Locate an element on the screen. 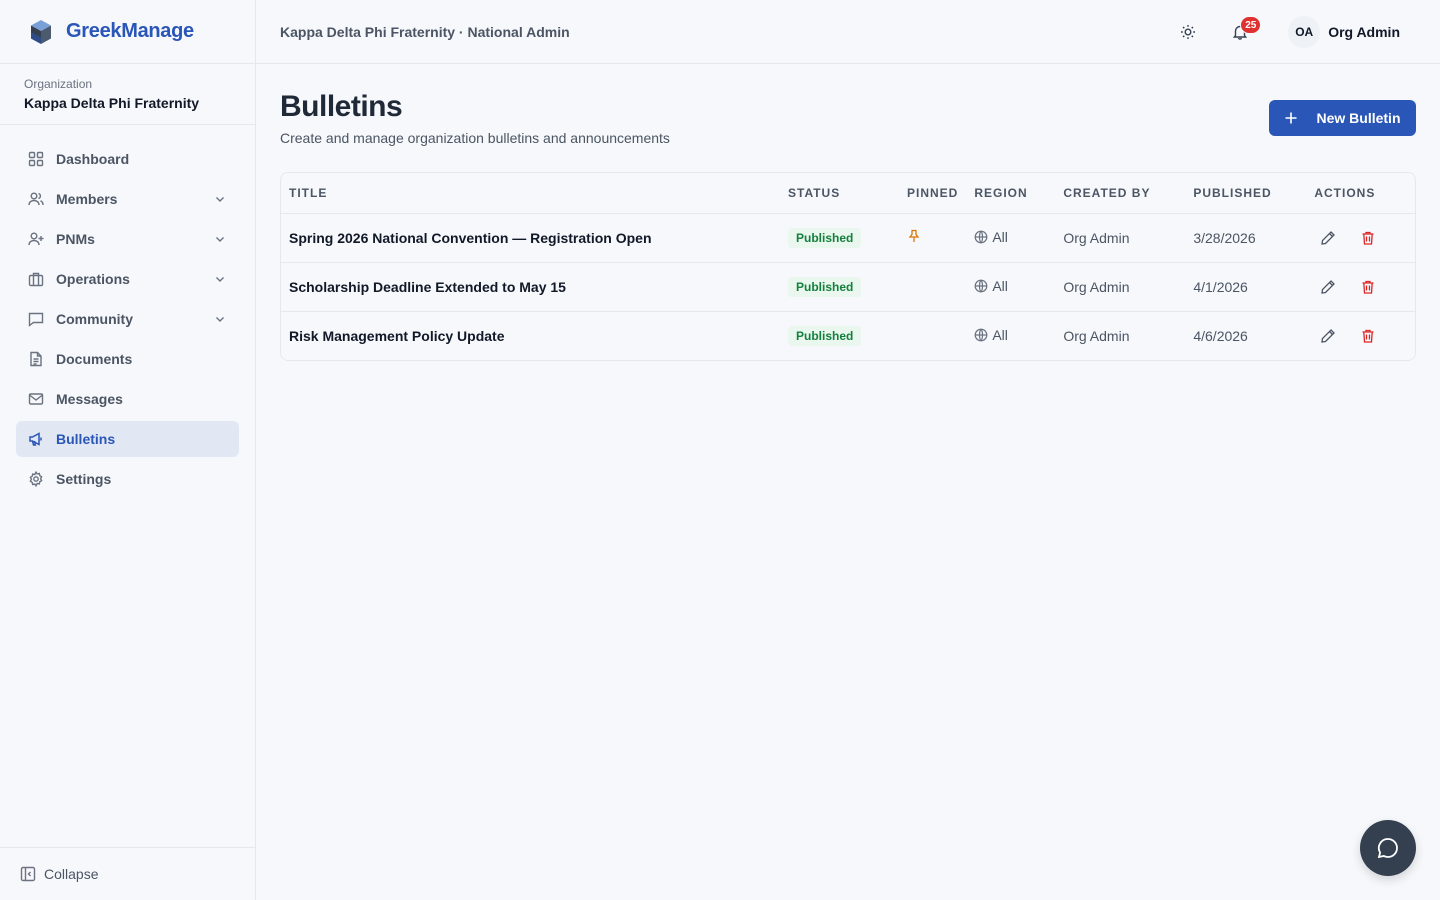  notification-count-badge: 25 is located at coordinates (1251, 25).